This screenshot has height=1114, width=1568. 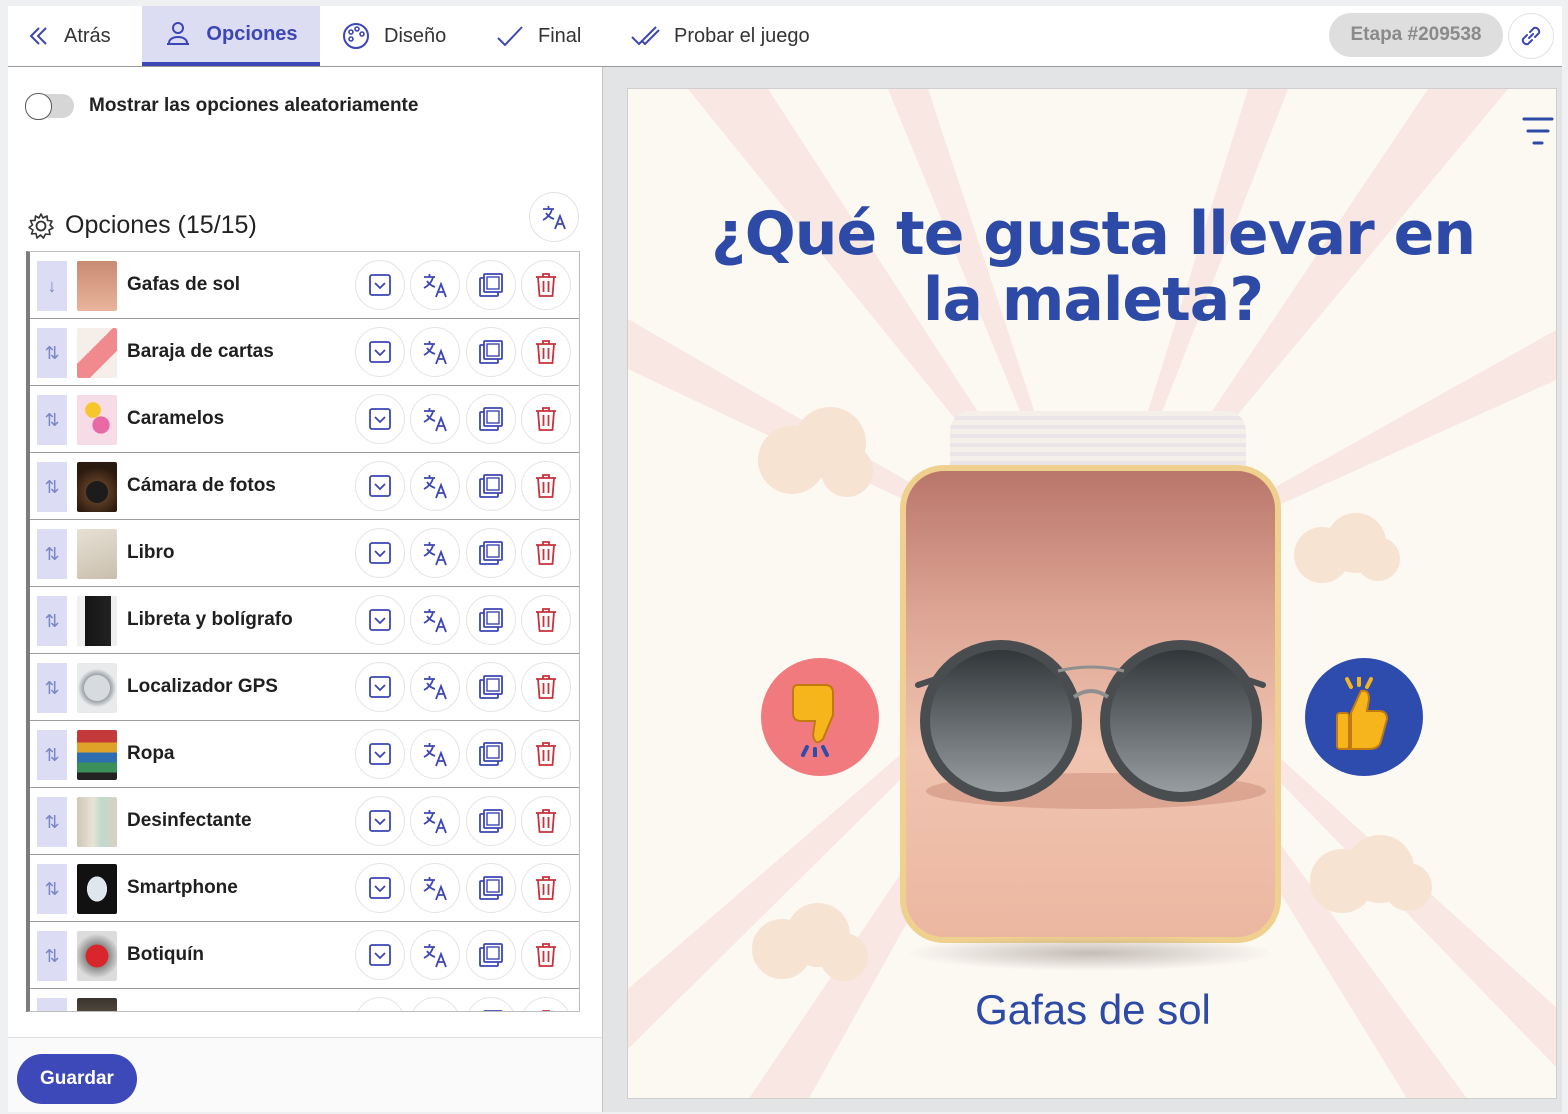 What do you see at coordinates (1093, 267) in the screenshot?
I see `question-title: ¿Qué te gusta llevar en la maleta?` at bounding box center [1093, 267].